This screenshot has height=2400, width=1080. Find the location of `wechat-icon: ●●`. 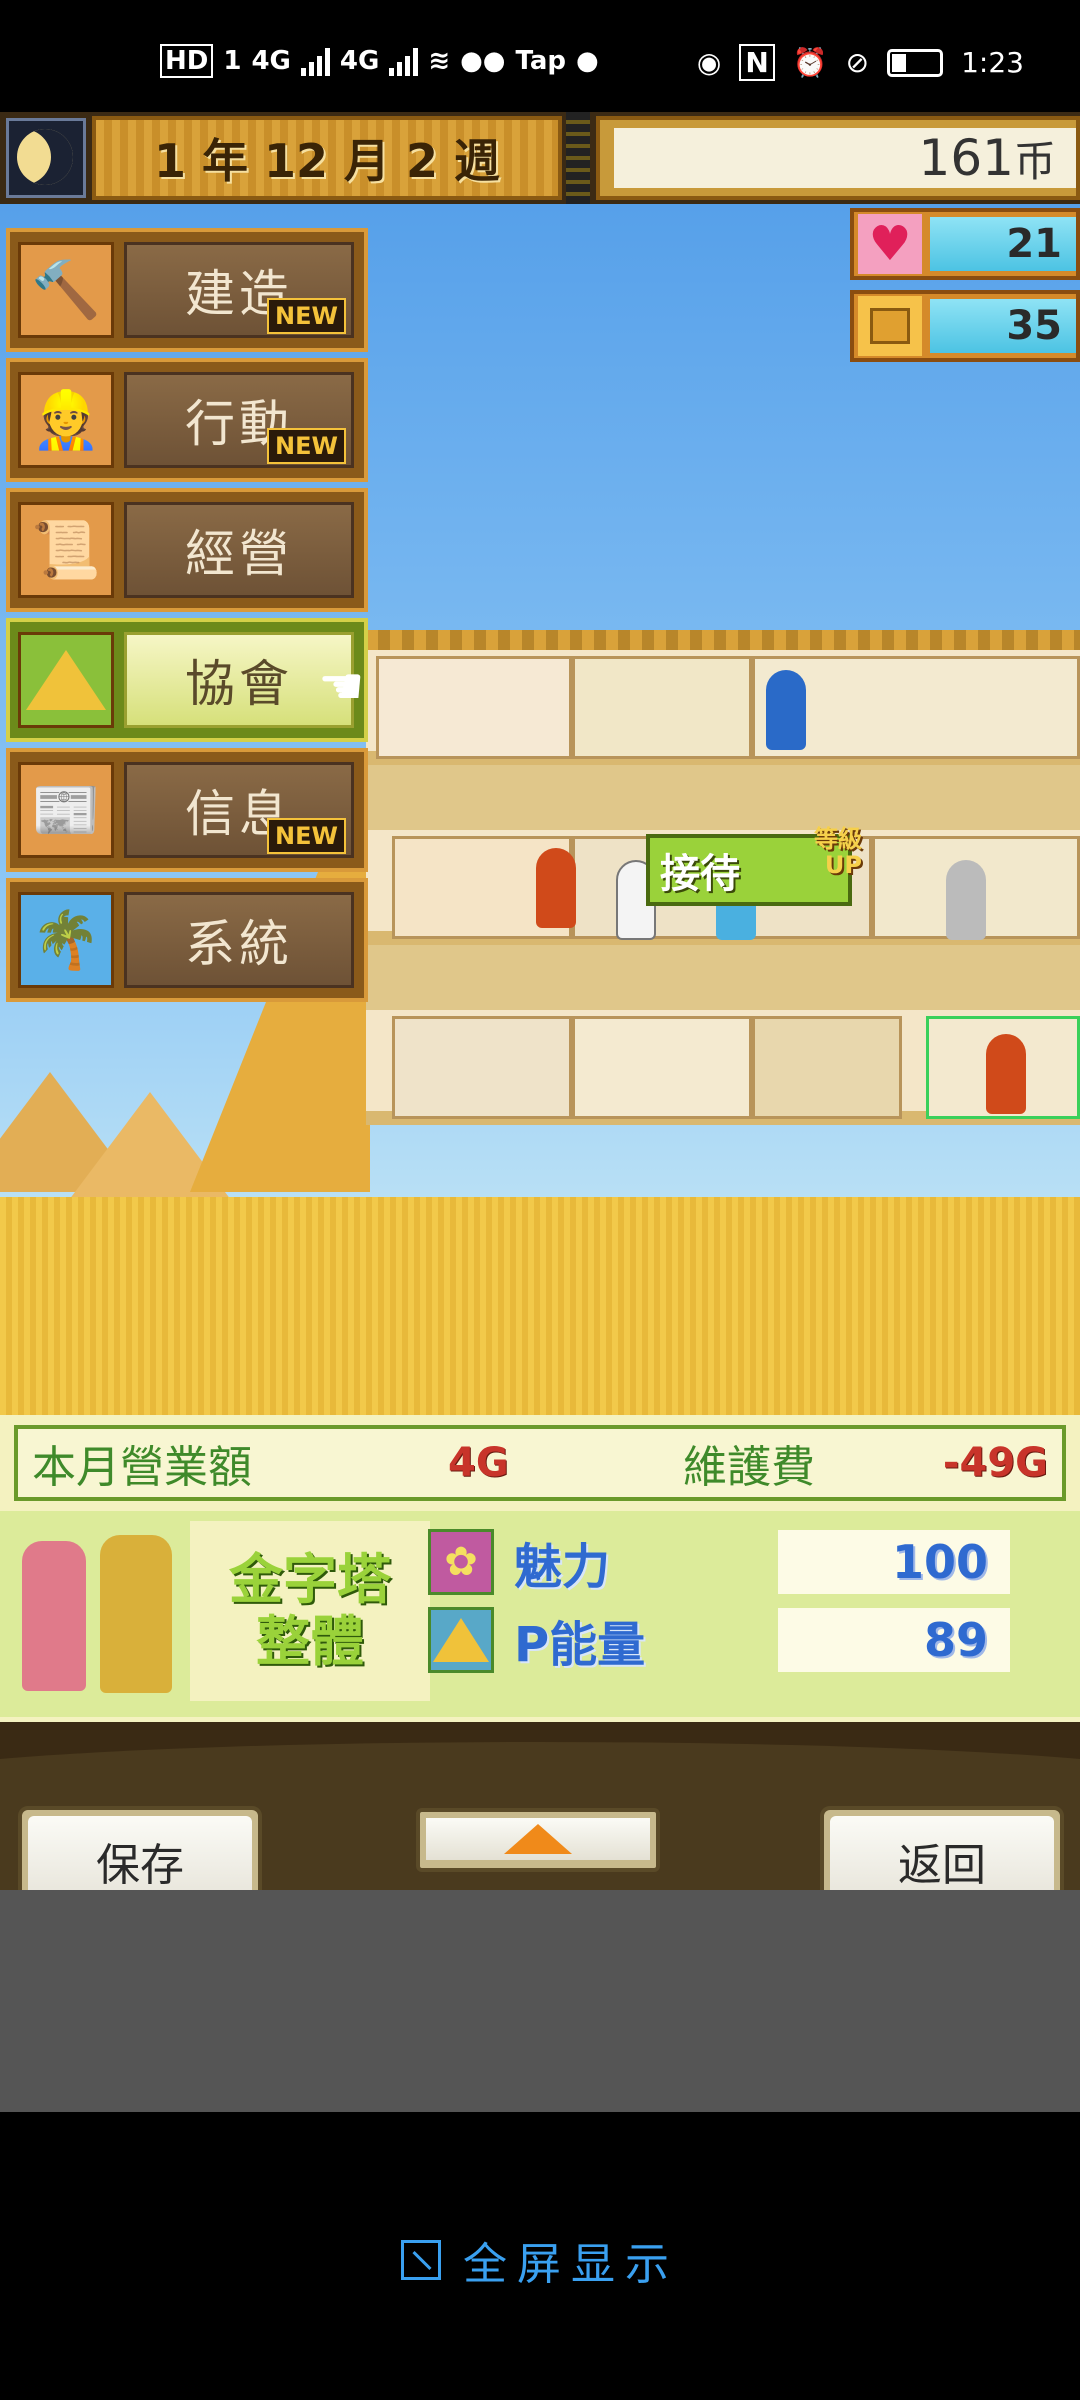

wechat-icon: ●● is located at coordinates (483, 61).